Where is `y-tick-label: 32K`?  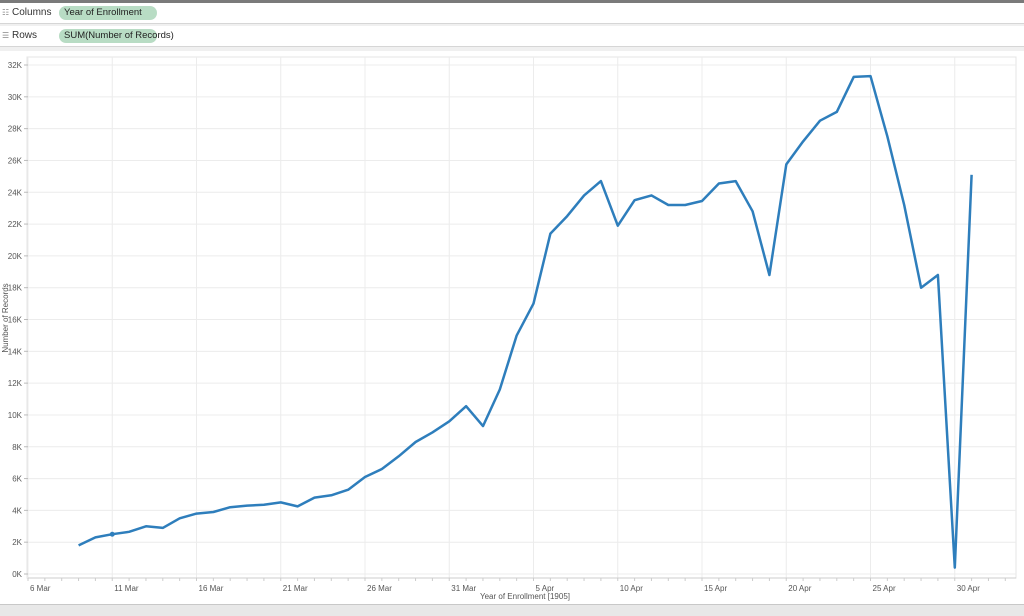
y-tick-label: 32K is located at coordinates (15, 65).